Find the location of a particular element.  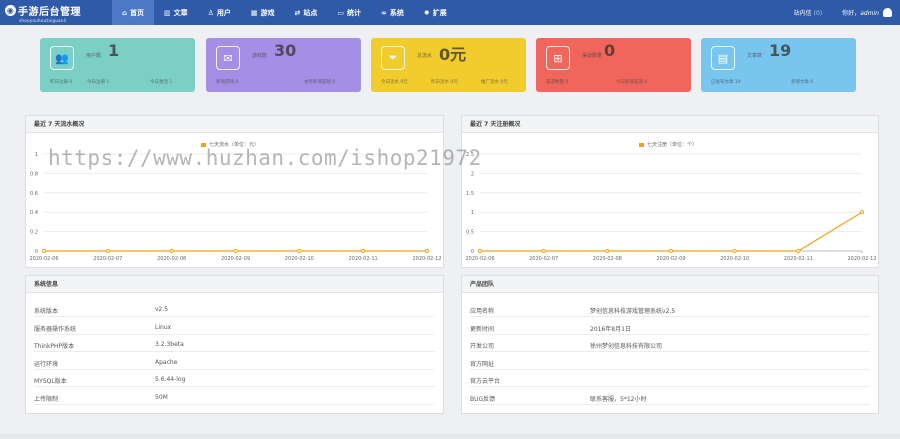

footer-bar is located at coordinates (450, 436).